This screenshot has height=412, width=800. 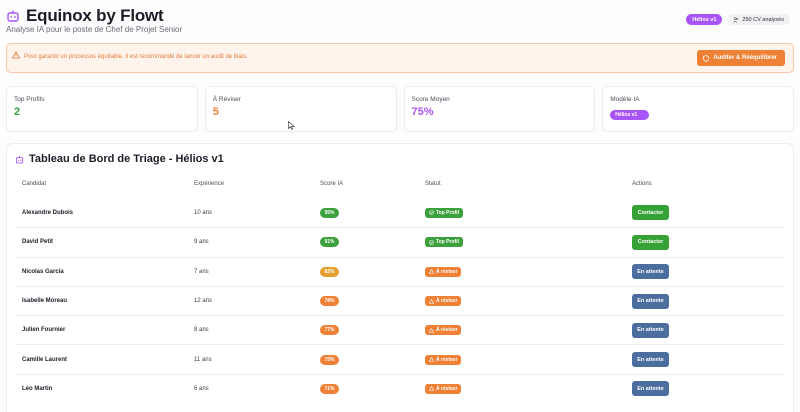 I want to click on cv-count-badge: 250 CV analysés, so click(x=758, y=19).